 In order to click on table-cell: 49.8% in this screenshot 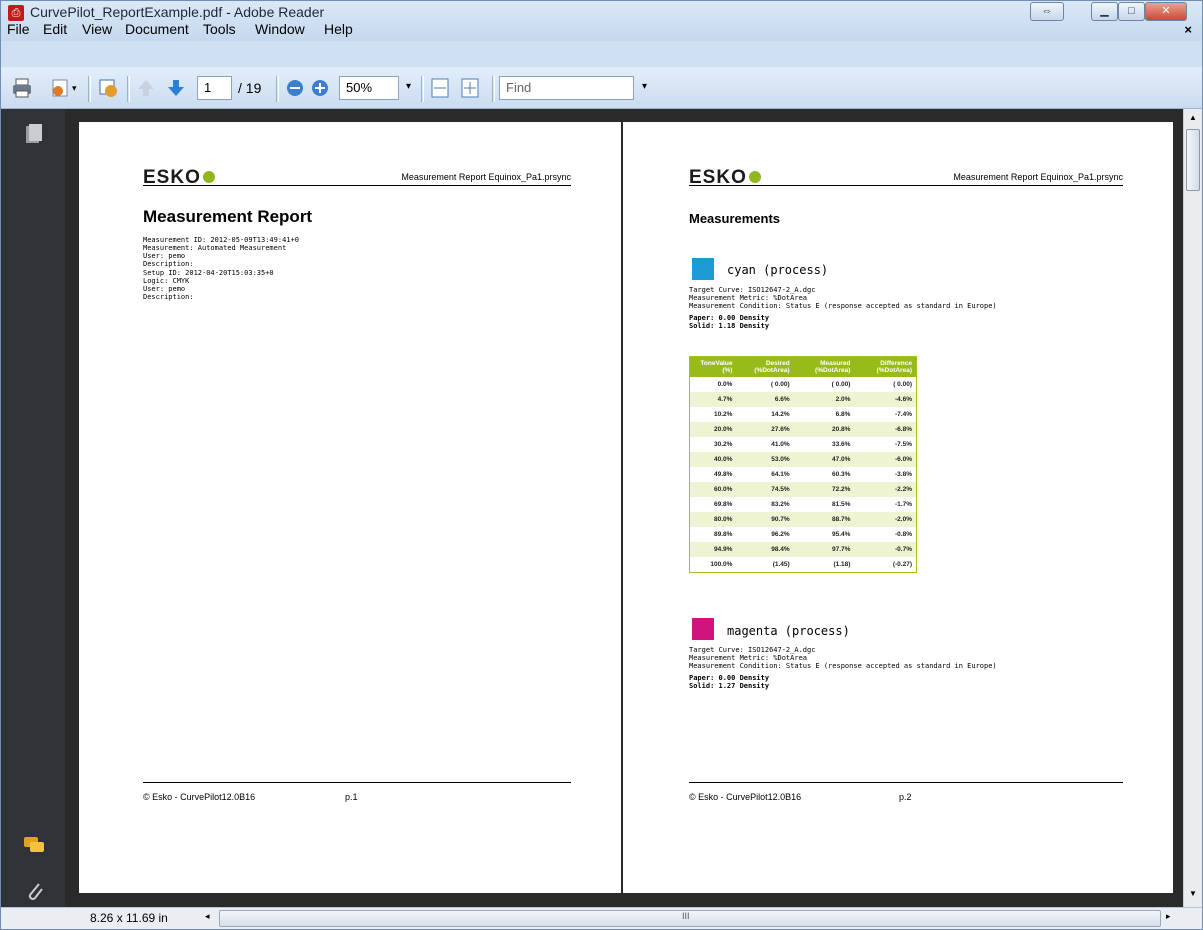, I will do `click(723, 474)`.